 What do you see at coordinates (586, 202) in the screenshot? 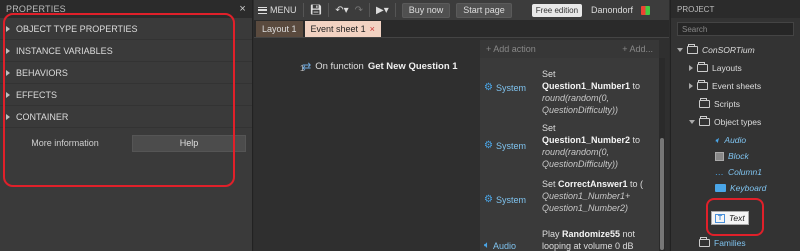
I see `action-expression: Question1_Number1+ Question1_Number2)` at bounding box center [586, 202].